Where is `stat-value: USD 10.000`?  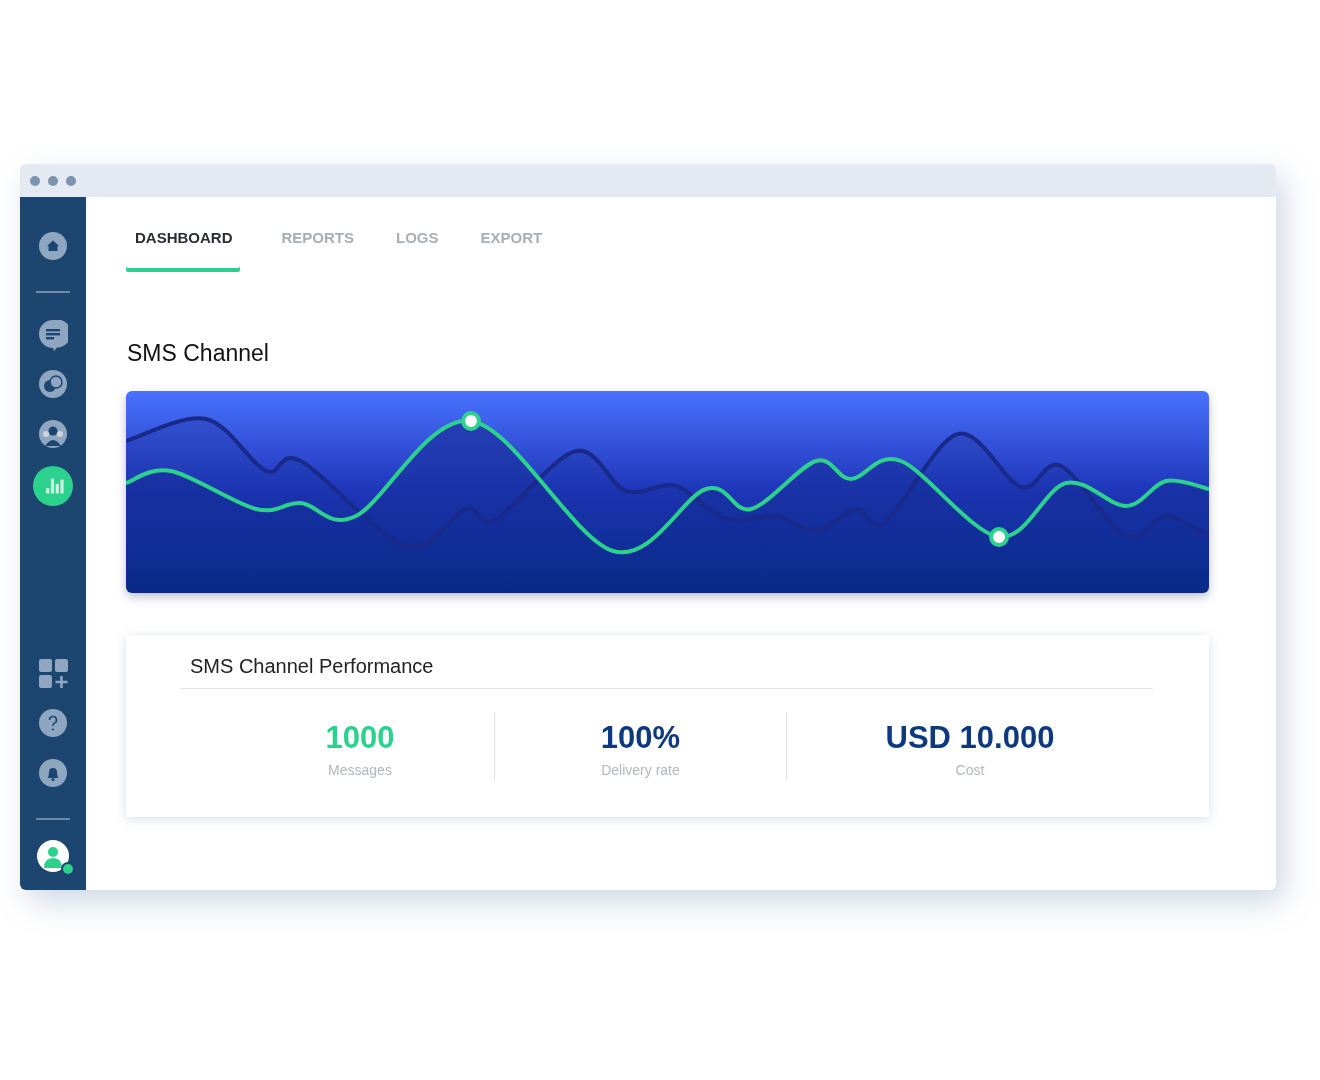 stat-value: USD 10.000 is located at coordinates (970, 738).